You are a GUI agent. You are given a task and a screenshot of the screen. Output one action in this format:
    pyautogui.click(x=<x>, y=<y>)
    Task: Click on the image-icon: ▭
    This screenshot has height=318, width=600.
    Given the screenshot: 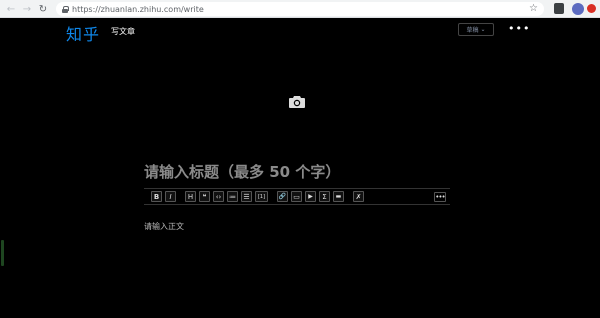 What is the action you would take?
    pyautogui.click(x=296, y=196)
    